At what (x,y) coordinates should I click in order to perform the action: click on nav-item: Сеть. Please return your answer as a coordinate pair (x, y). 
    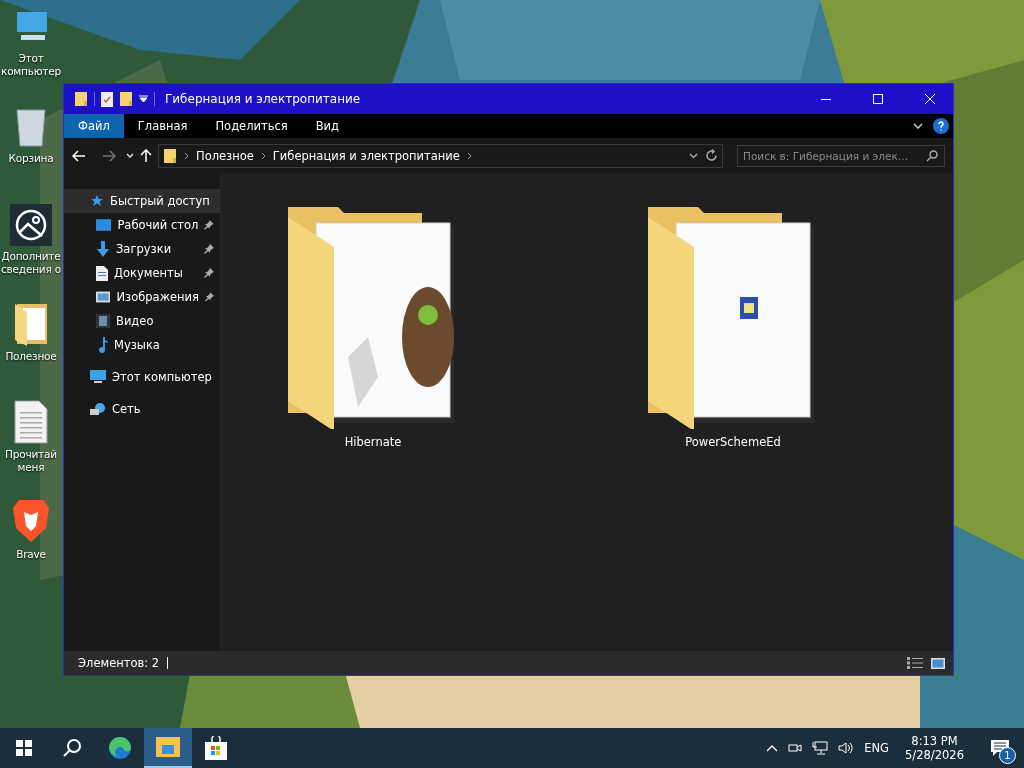
    Looking at the image, I should click on (142, 409).